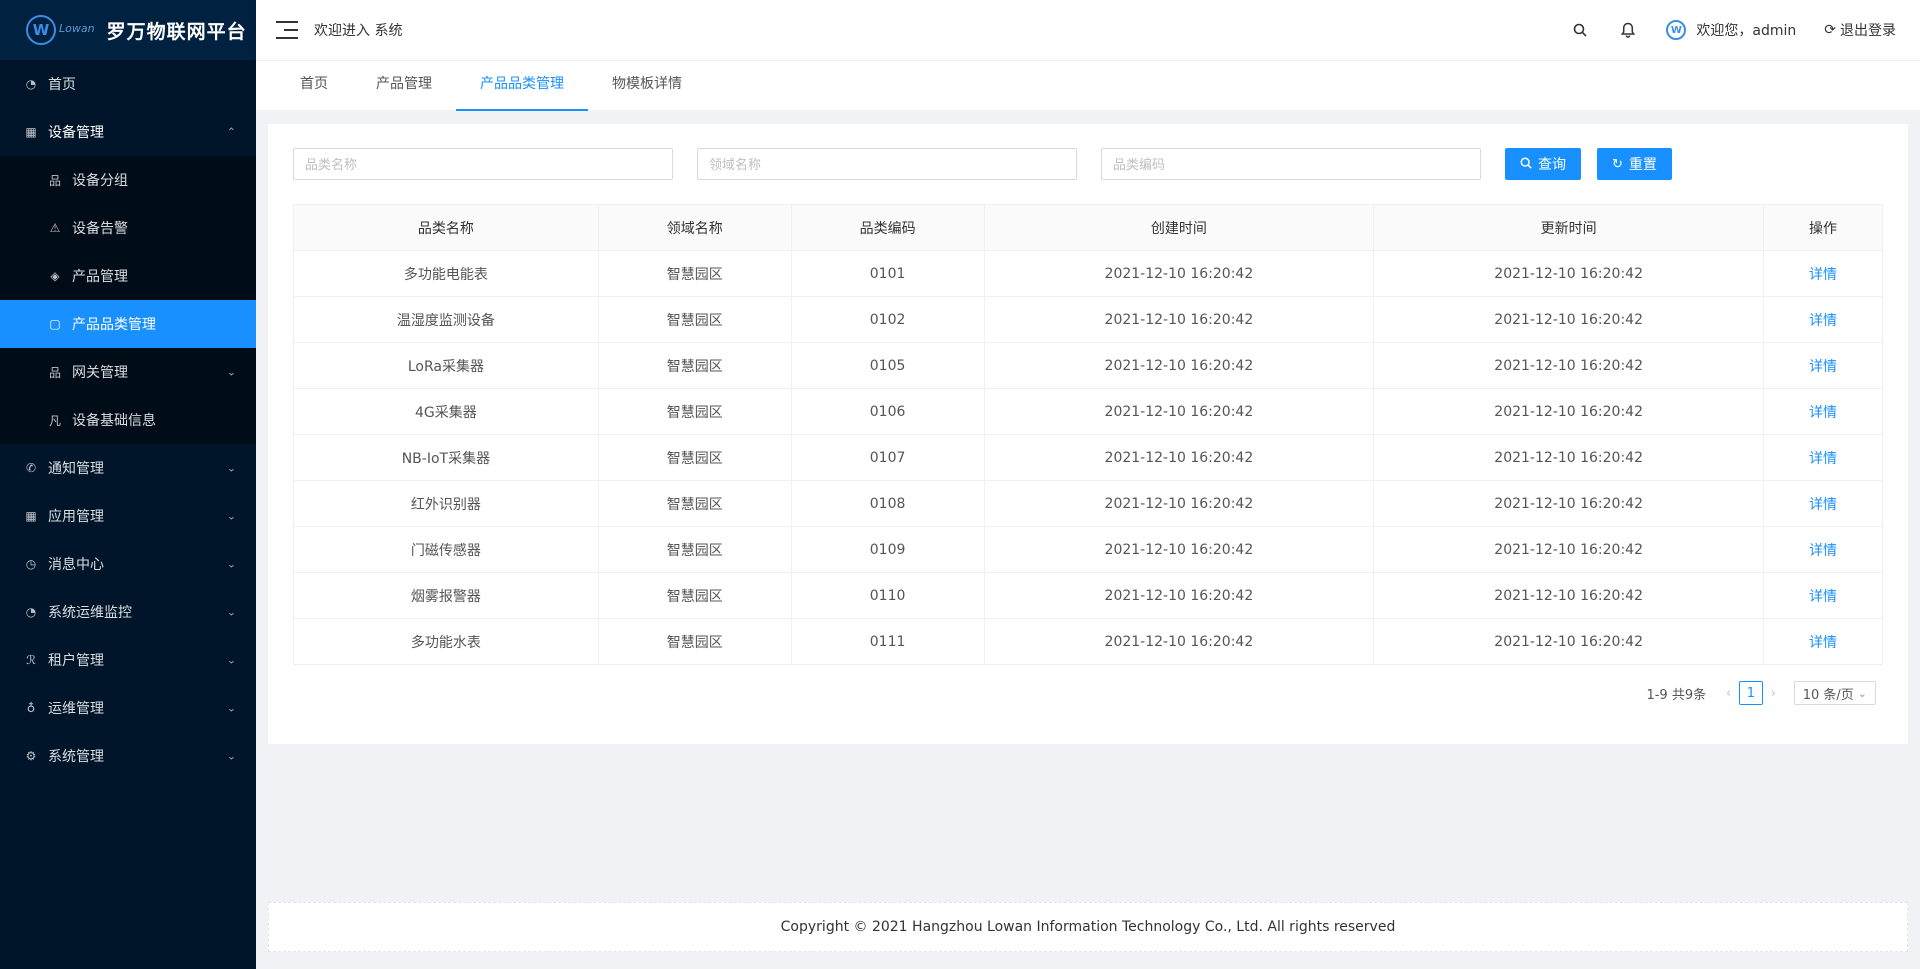 The height and width of the screenshot is (969, 1920). I want to click on sidebar-item-product-management: ◈ 产品管理, so click(128, 276).